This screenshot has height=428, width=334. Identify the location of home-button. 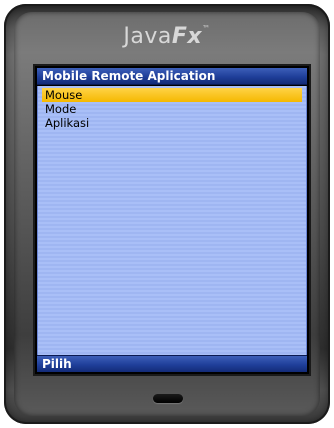
(168, 398).